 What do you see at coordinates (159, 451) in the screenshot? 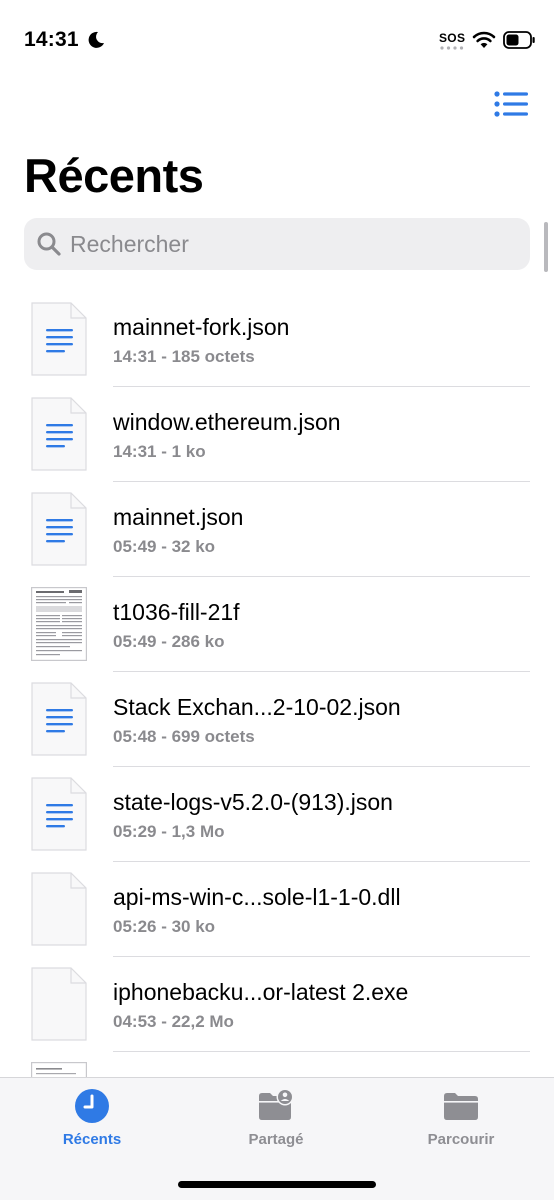
I see `file-meta: 14:31 - 1 ko` at bounding box center [159, 451].